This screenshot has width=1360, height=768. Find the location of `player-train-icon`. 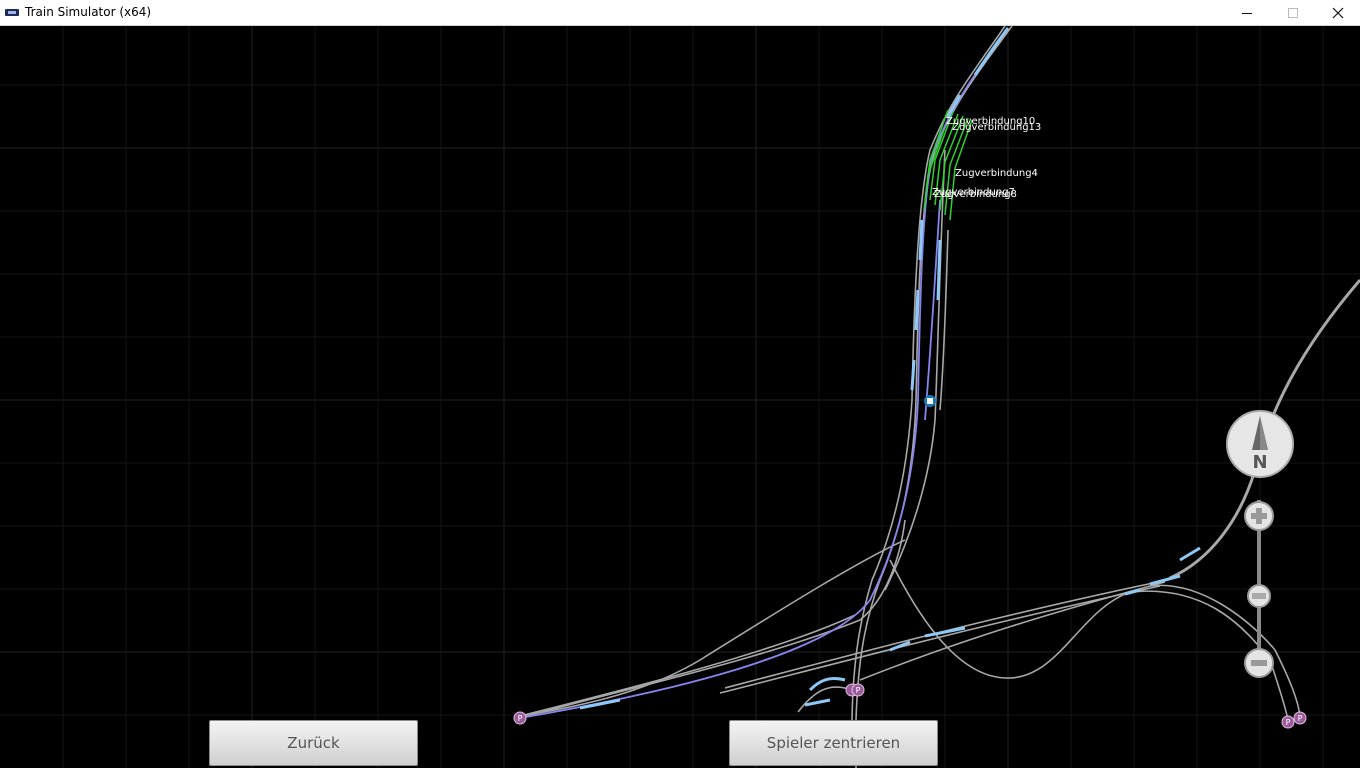

player-train-icon is located at coordinates (930, 401).